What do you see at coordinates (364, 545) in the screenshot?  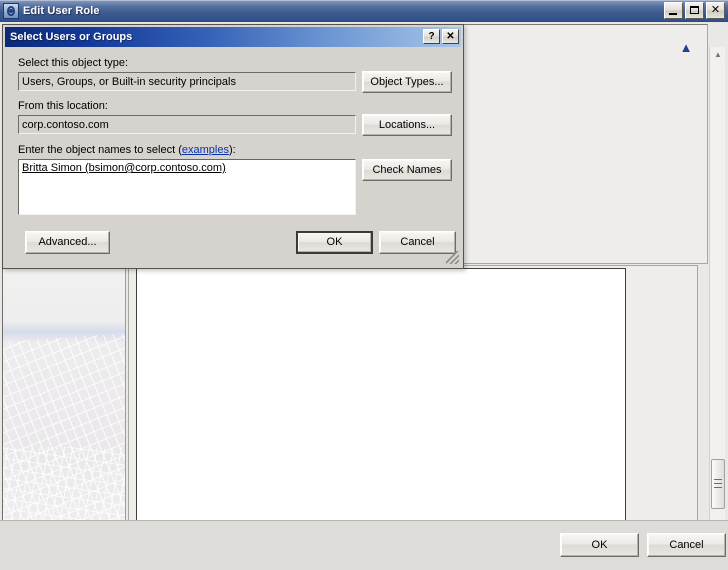 I see `window-footer: OK Cancel` at bounding box center [364, 545].